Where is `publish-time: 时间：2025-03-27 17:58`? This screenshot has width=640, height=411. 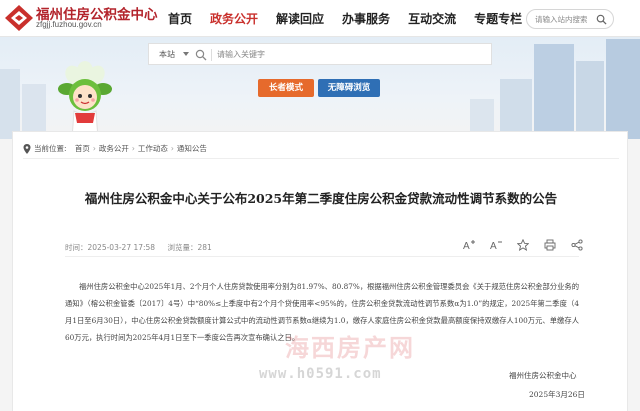
publish-time: 时间：2025-03-27 17:58 is located at coordinates (110, 247).